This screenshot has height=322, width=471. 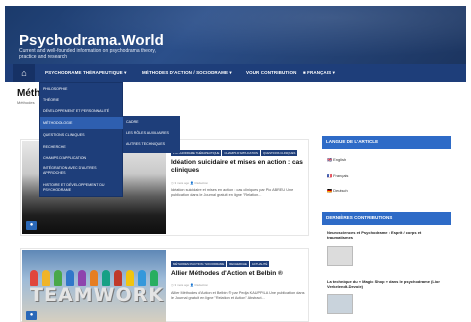 I want to click on tag: CHAMPS D'APPLICATION, so click(x=241, y=153).